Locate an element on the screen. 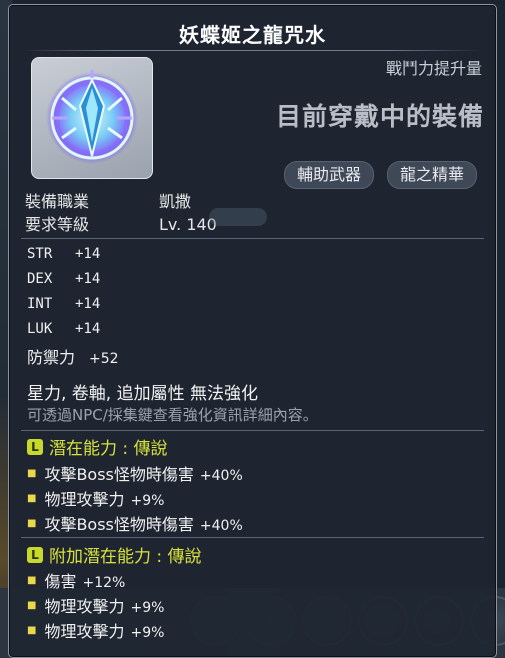 Image resolution: width=505 pixels, height=658 pixels. category-tag: 輔助武器 is located at coordinates (329, 175).